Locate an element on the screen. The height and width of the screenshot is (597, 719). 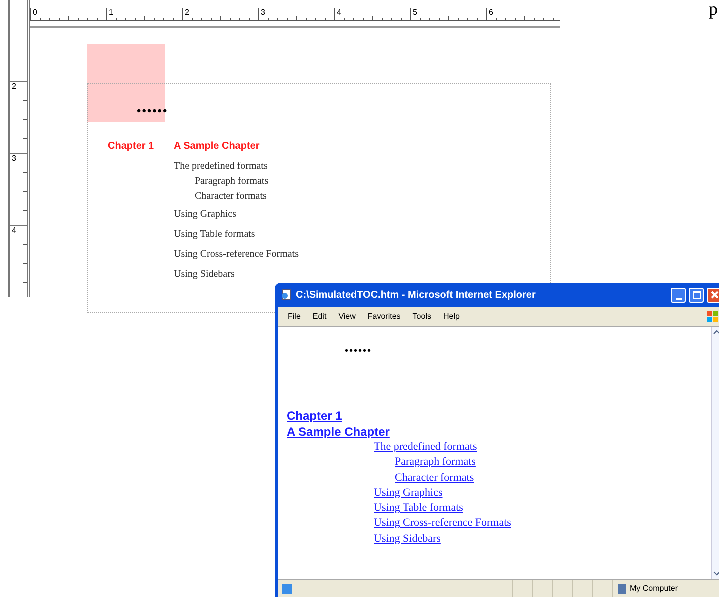
toc-link: Using Graphics is located at coordinates (408, 494).